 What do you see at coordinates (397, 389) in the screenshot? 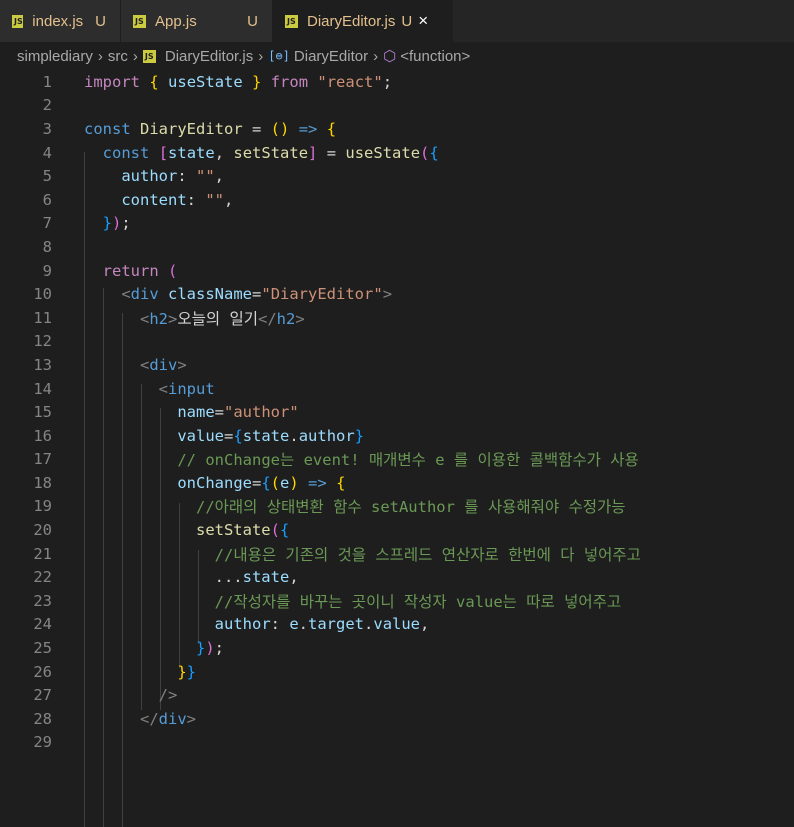
I see `code-line: 14 <input` at bounding box center [397, 389].